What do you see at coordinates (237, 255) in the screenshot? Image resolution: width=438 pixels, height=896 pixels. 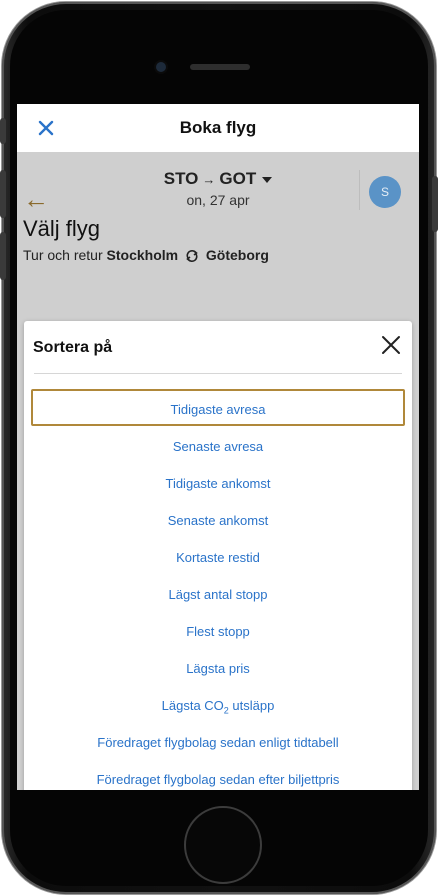 I see `to-city: Göteborg` at bounding box center [237, 255].